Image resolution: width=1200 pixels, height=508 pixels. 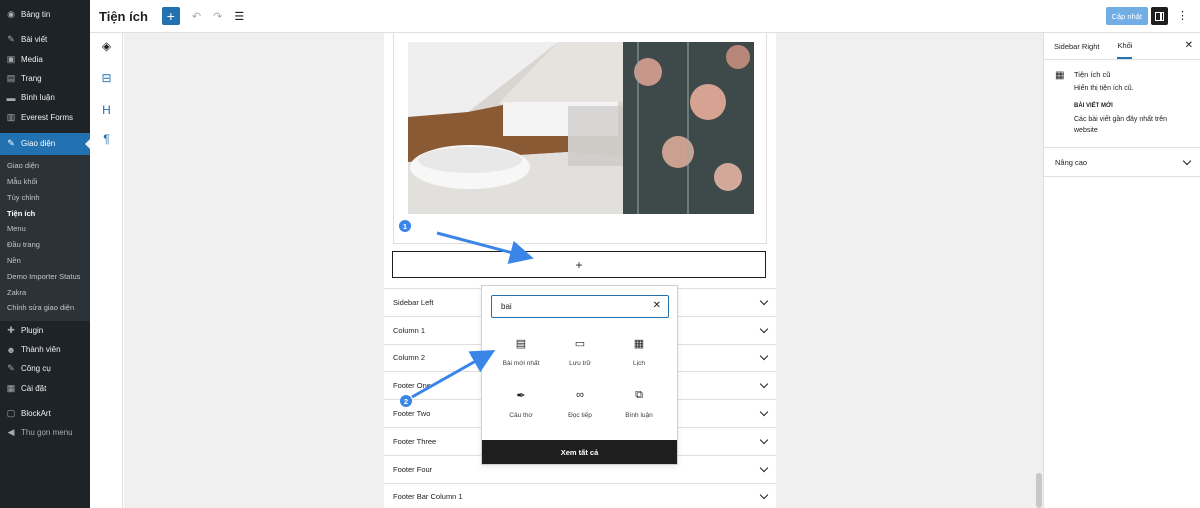 What do you see at coordinates (11, 432) in the screenshot?
I see `collapse-icon: ◀` at bounding box center [11, 432].